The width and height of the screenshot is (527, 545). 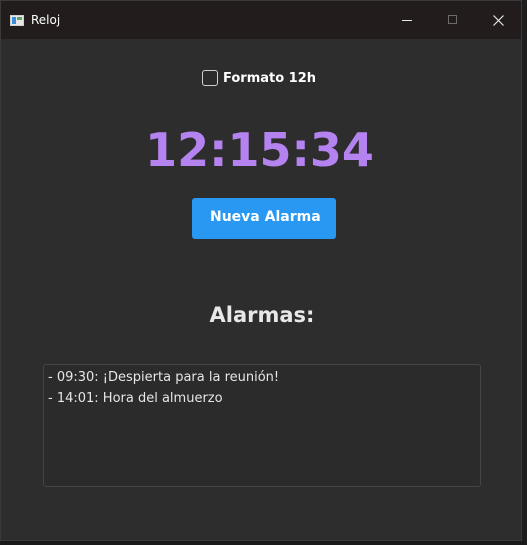 What do you see at coordinates (270, 78) in the screenshot?
I see `format-12h-label: Formato 12h` at bounding box center [270, 78].